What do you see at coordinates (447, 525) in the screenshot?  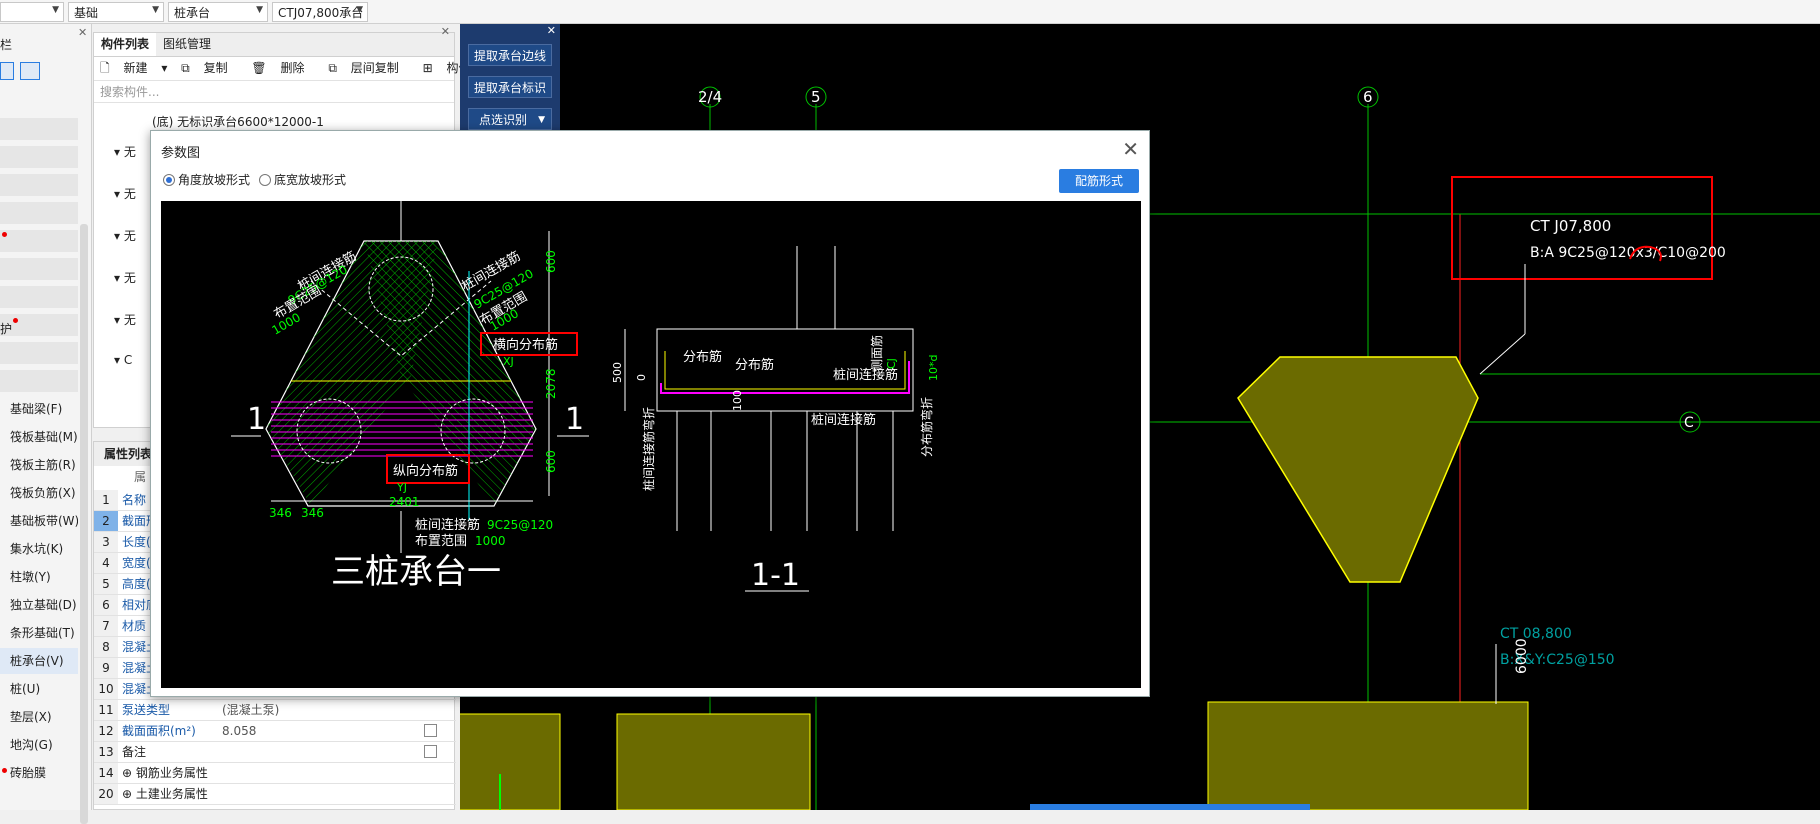 I see `label-bottom-conn: 桩间连接筋` at bounding box center [447, 525].